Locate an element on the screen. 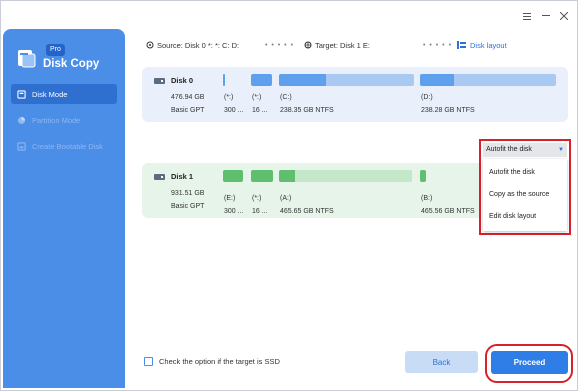 The height and width of the screenshot is (391, 578). disk-size: 476.94 GB is located at coordinates (188, 97).